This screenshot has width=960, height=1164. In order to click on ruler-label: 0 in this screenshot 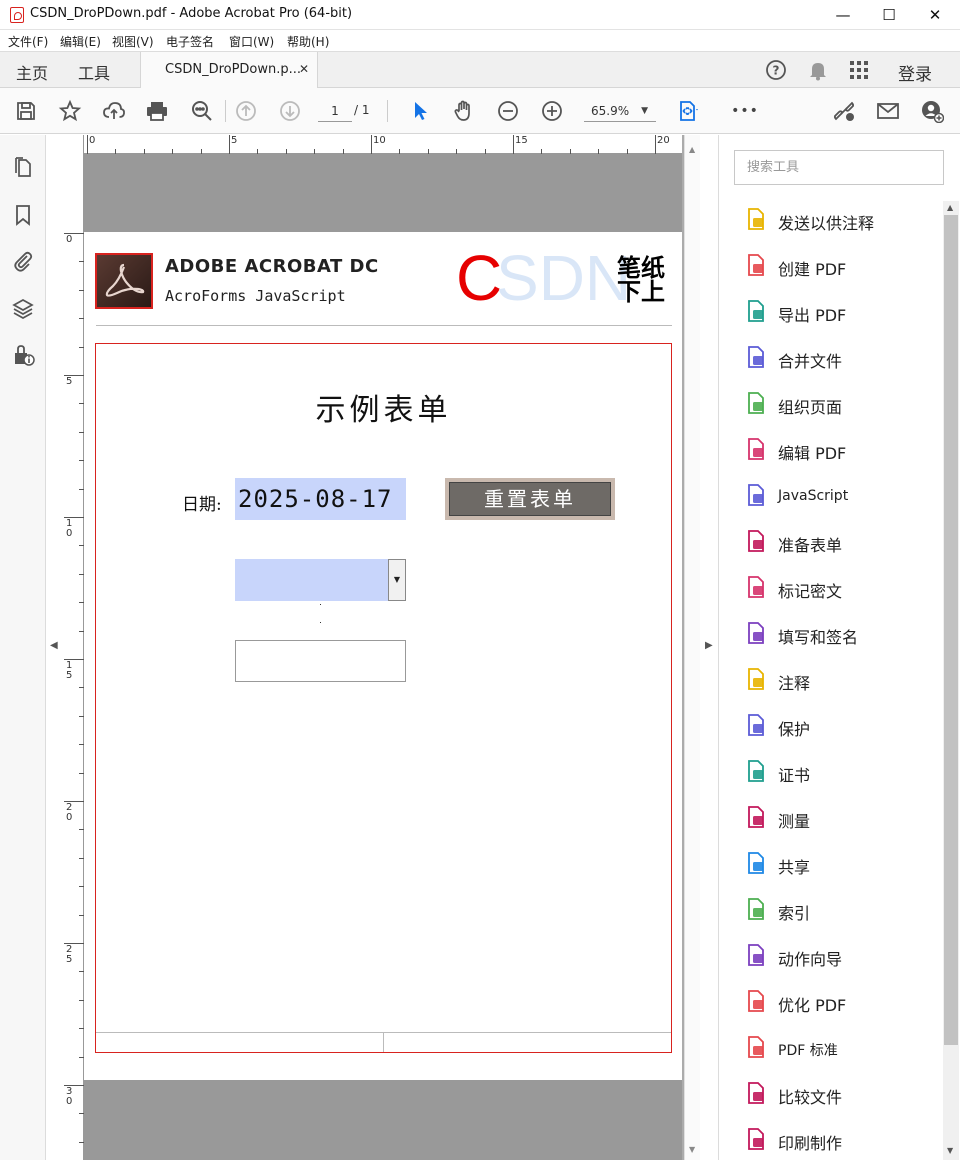, I will do `click(69, 239)`.